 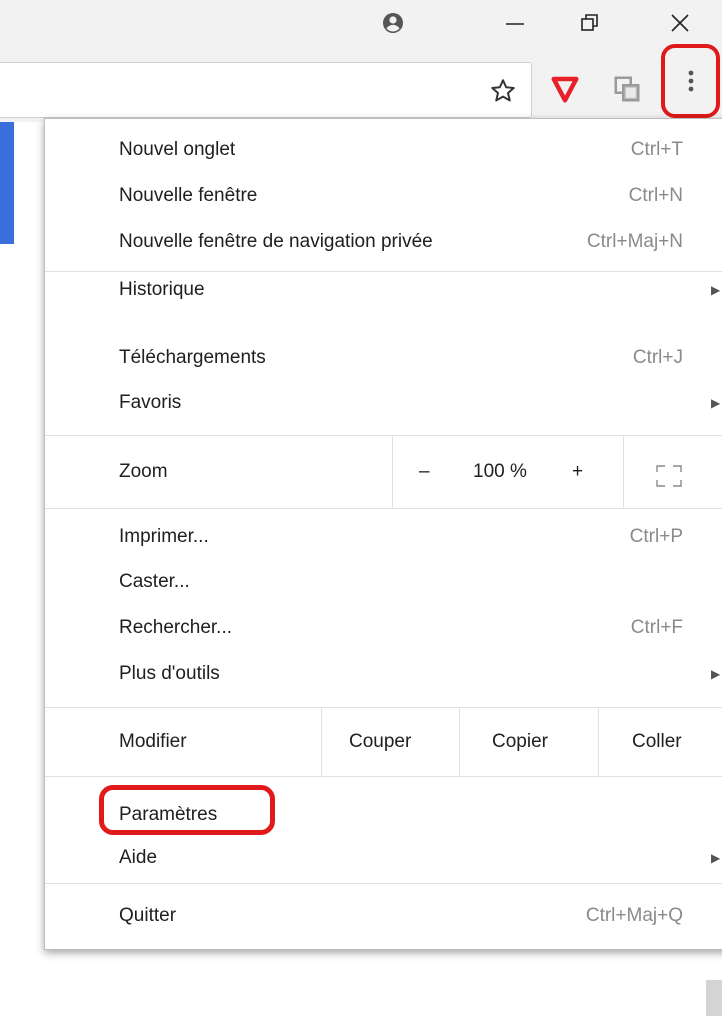 What do you see at coordinates (380, 742) in the screenshot?
I see `cut-button: Couper` at bounding box center [380, 742].